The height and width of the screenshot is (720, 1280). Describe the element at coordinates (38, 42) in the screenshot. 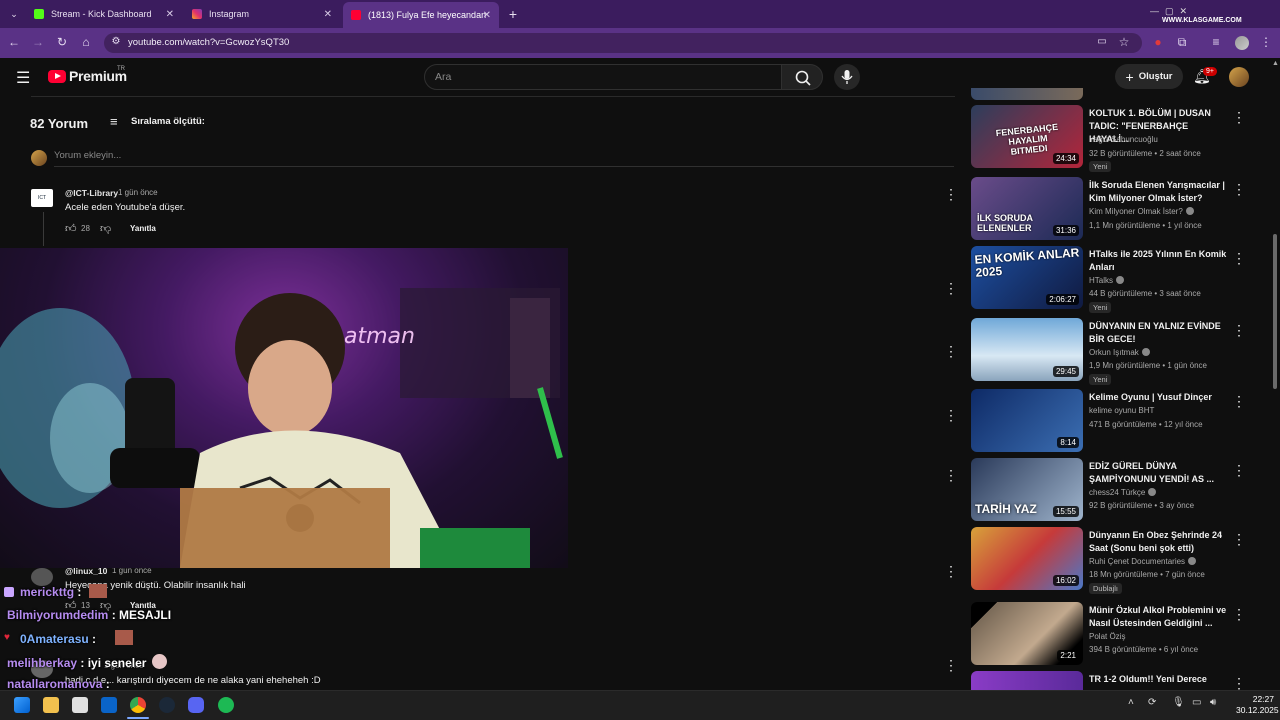

I see `forward-icon: →` at that location.